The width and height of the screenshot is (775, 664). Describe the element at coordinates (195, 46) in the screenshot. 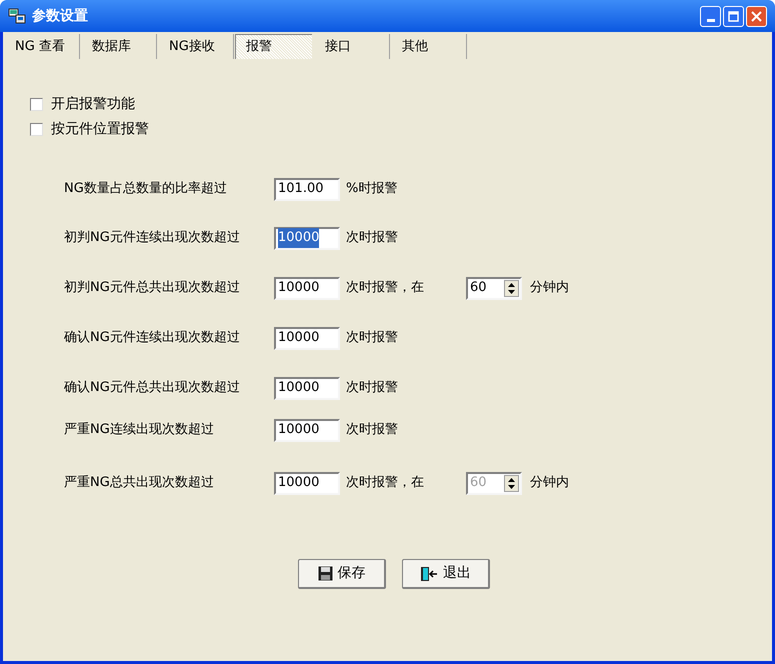

I see `tab: NG接收` at that location.